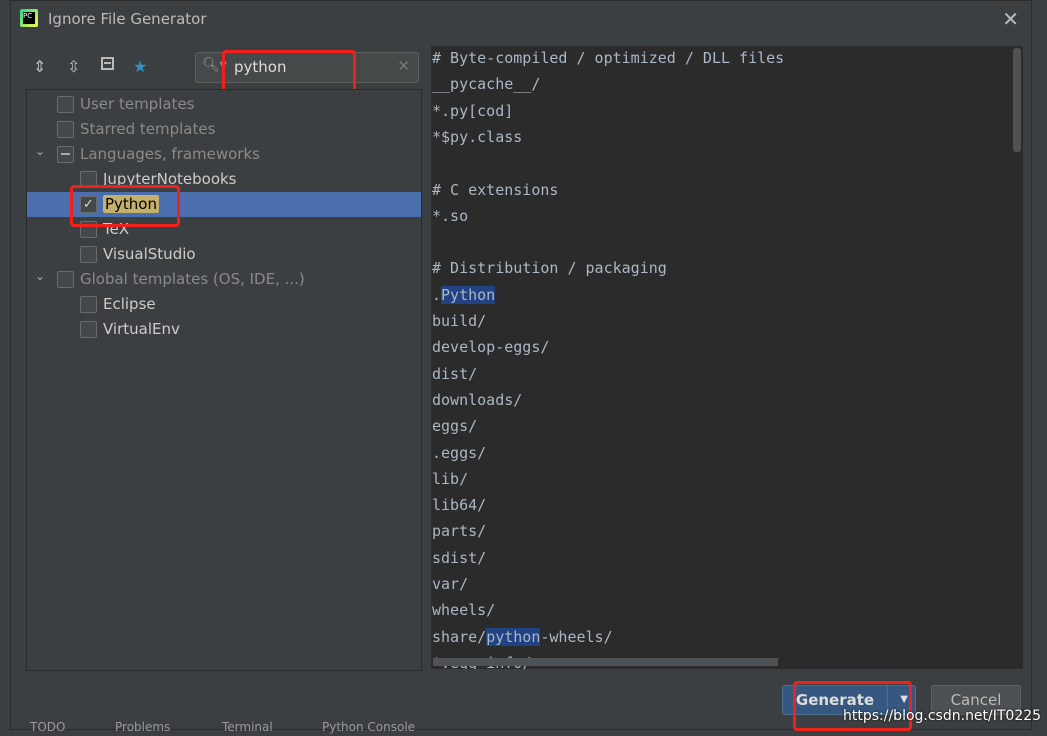  Describe the element at coordinates (170, 154) in the screenshot. I see `tree-item-label: Languages, frameworks` at that location.